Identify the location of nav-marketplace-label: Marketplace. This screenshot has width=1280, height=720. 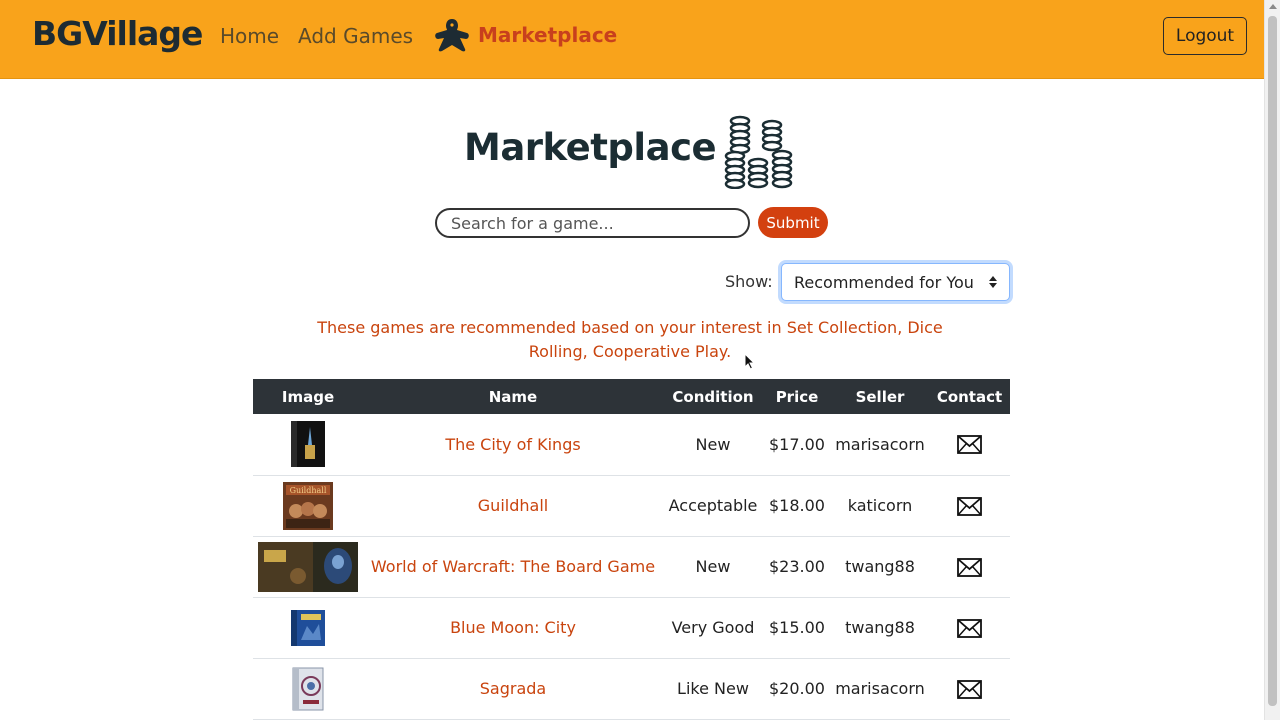
(548, 35).